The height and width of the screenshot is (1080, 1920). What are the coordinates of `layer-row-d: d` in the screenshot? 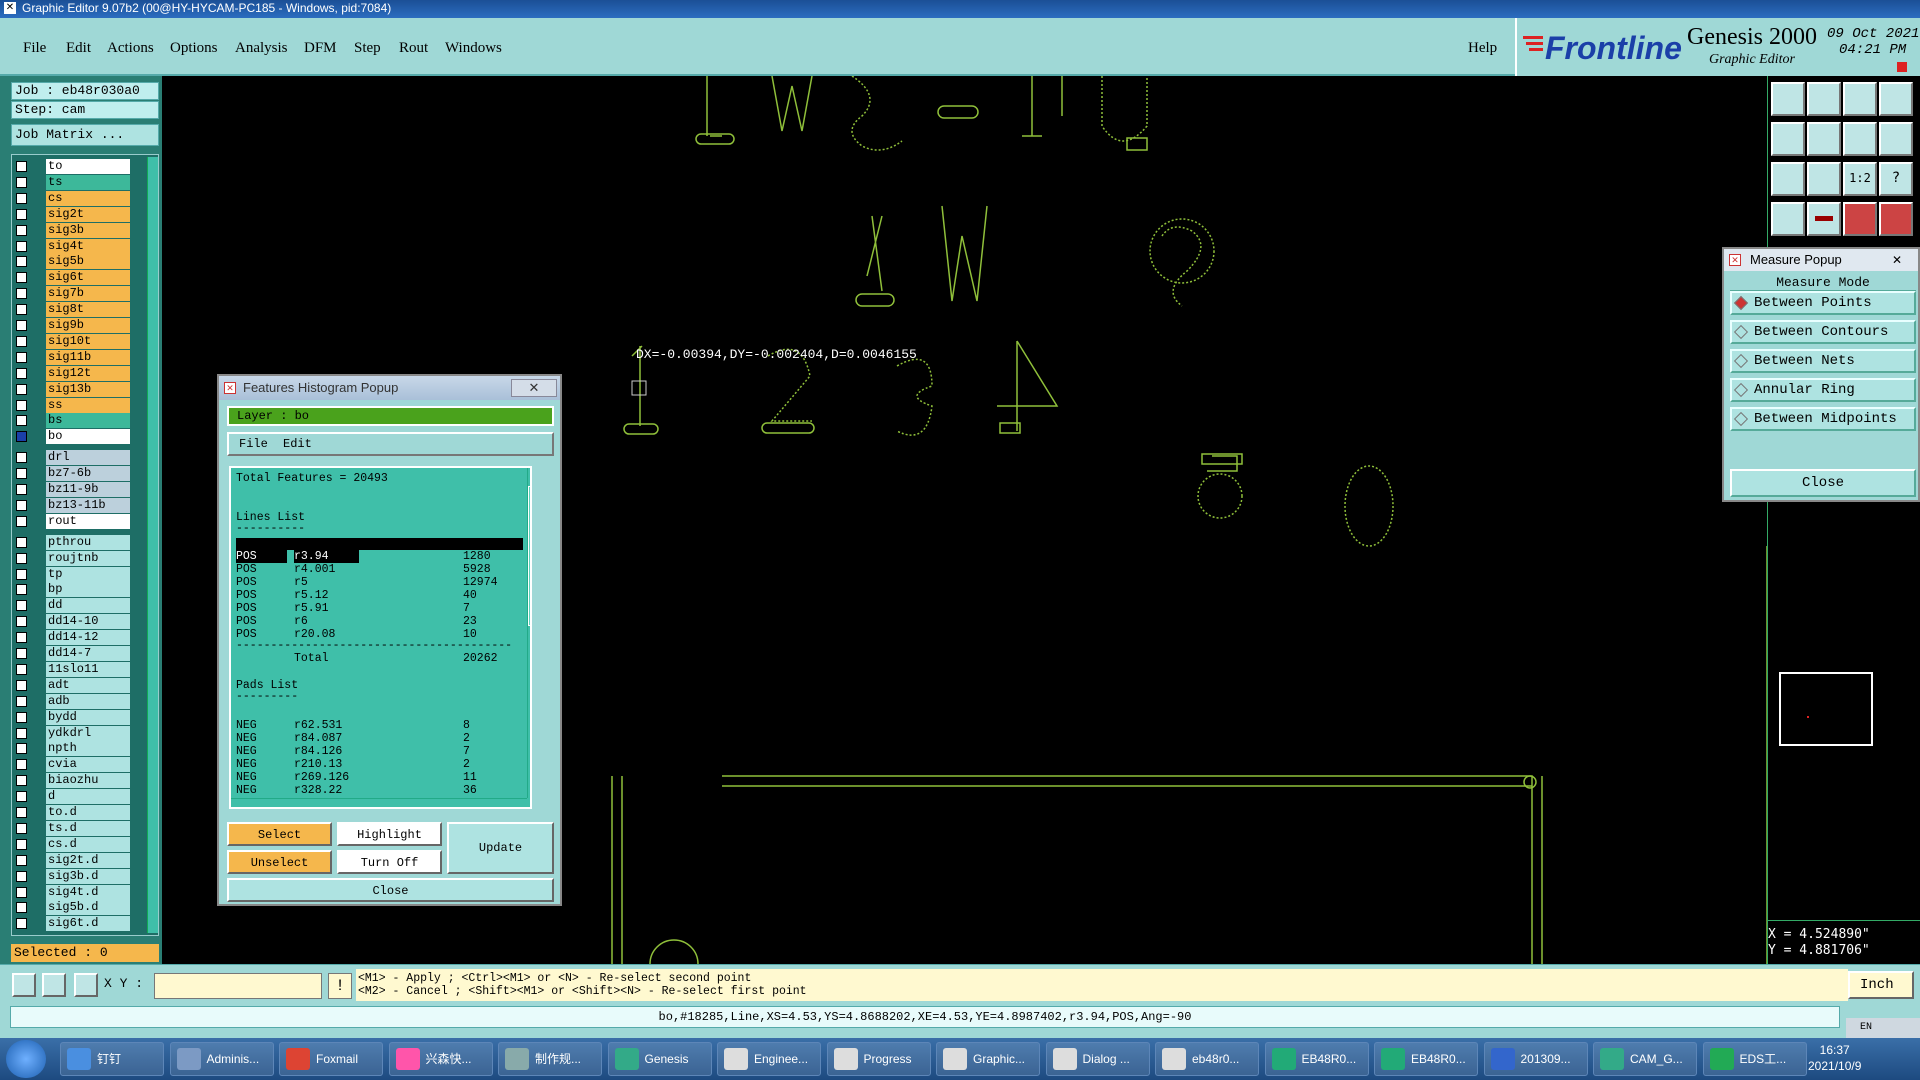 It's located at (72, 797).